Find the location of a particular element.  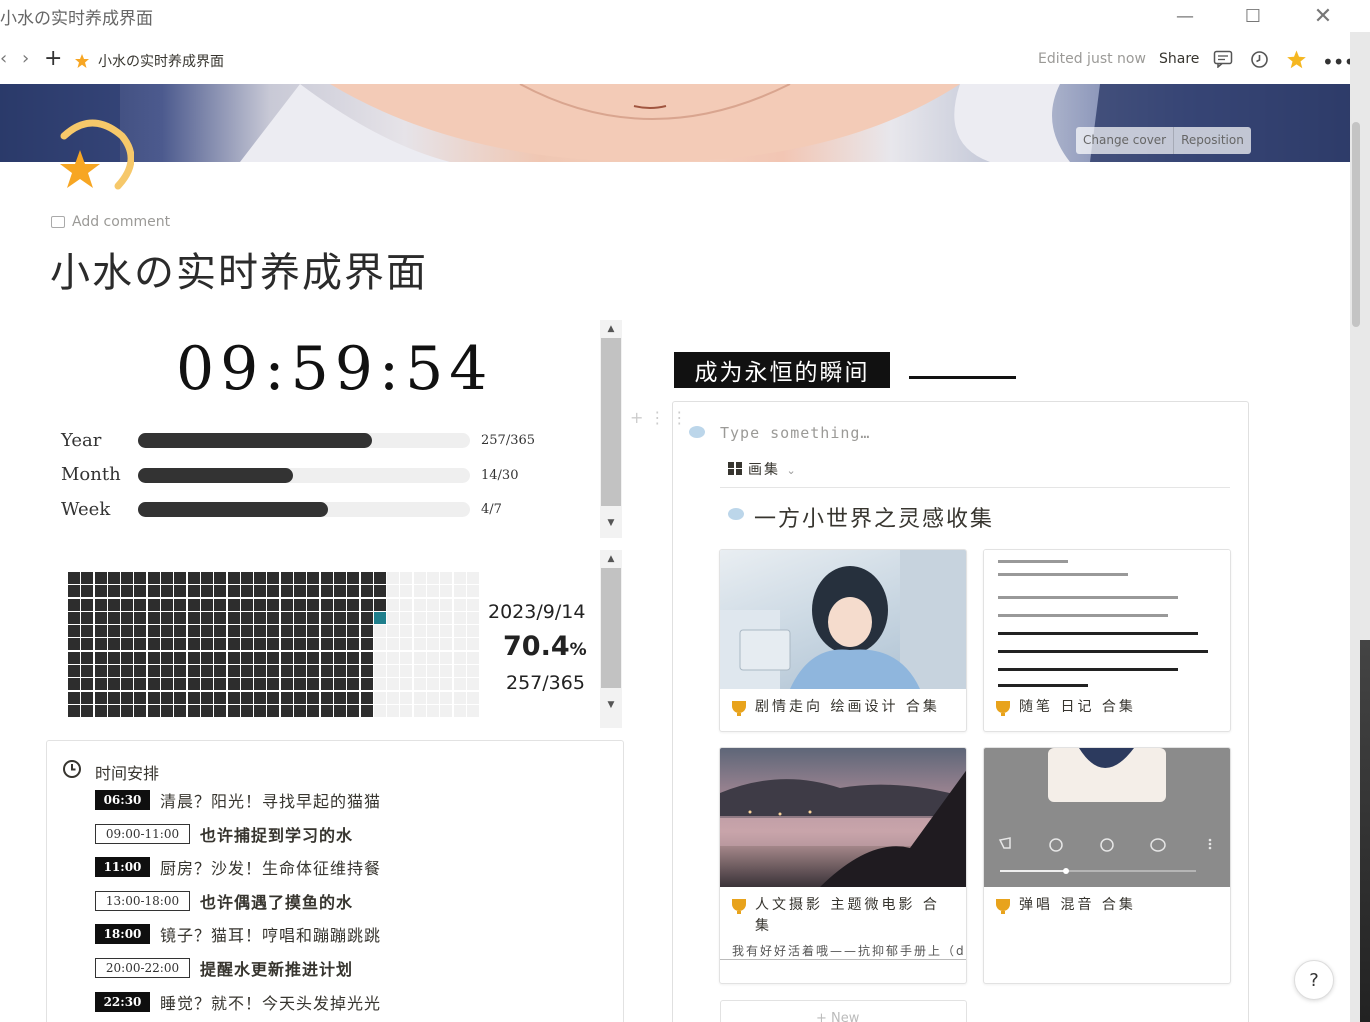

maximize-button: ☐ is located at coordinates (1253, 16).